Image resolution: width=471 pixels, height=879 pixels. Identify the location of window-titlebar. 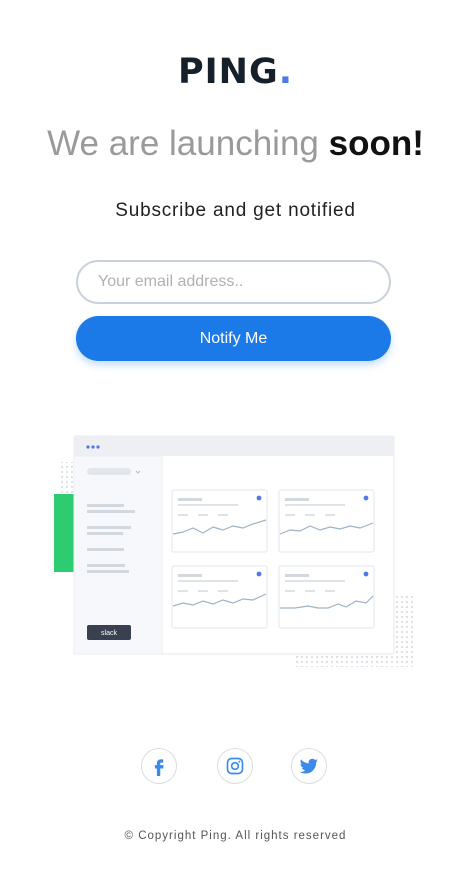
(234, 446).